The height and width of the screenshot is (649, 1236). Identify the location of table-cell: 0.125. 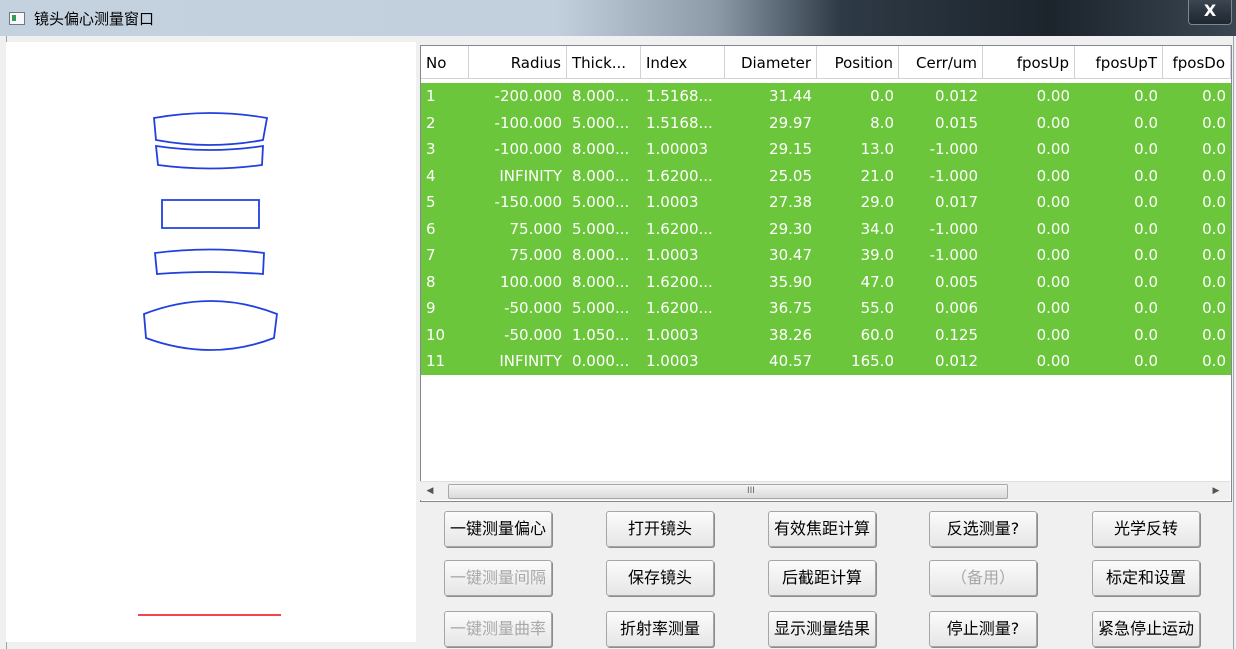
(956, 334).